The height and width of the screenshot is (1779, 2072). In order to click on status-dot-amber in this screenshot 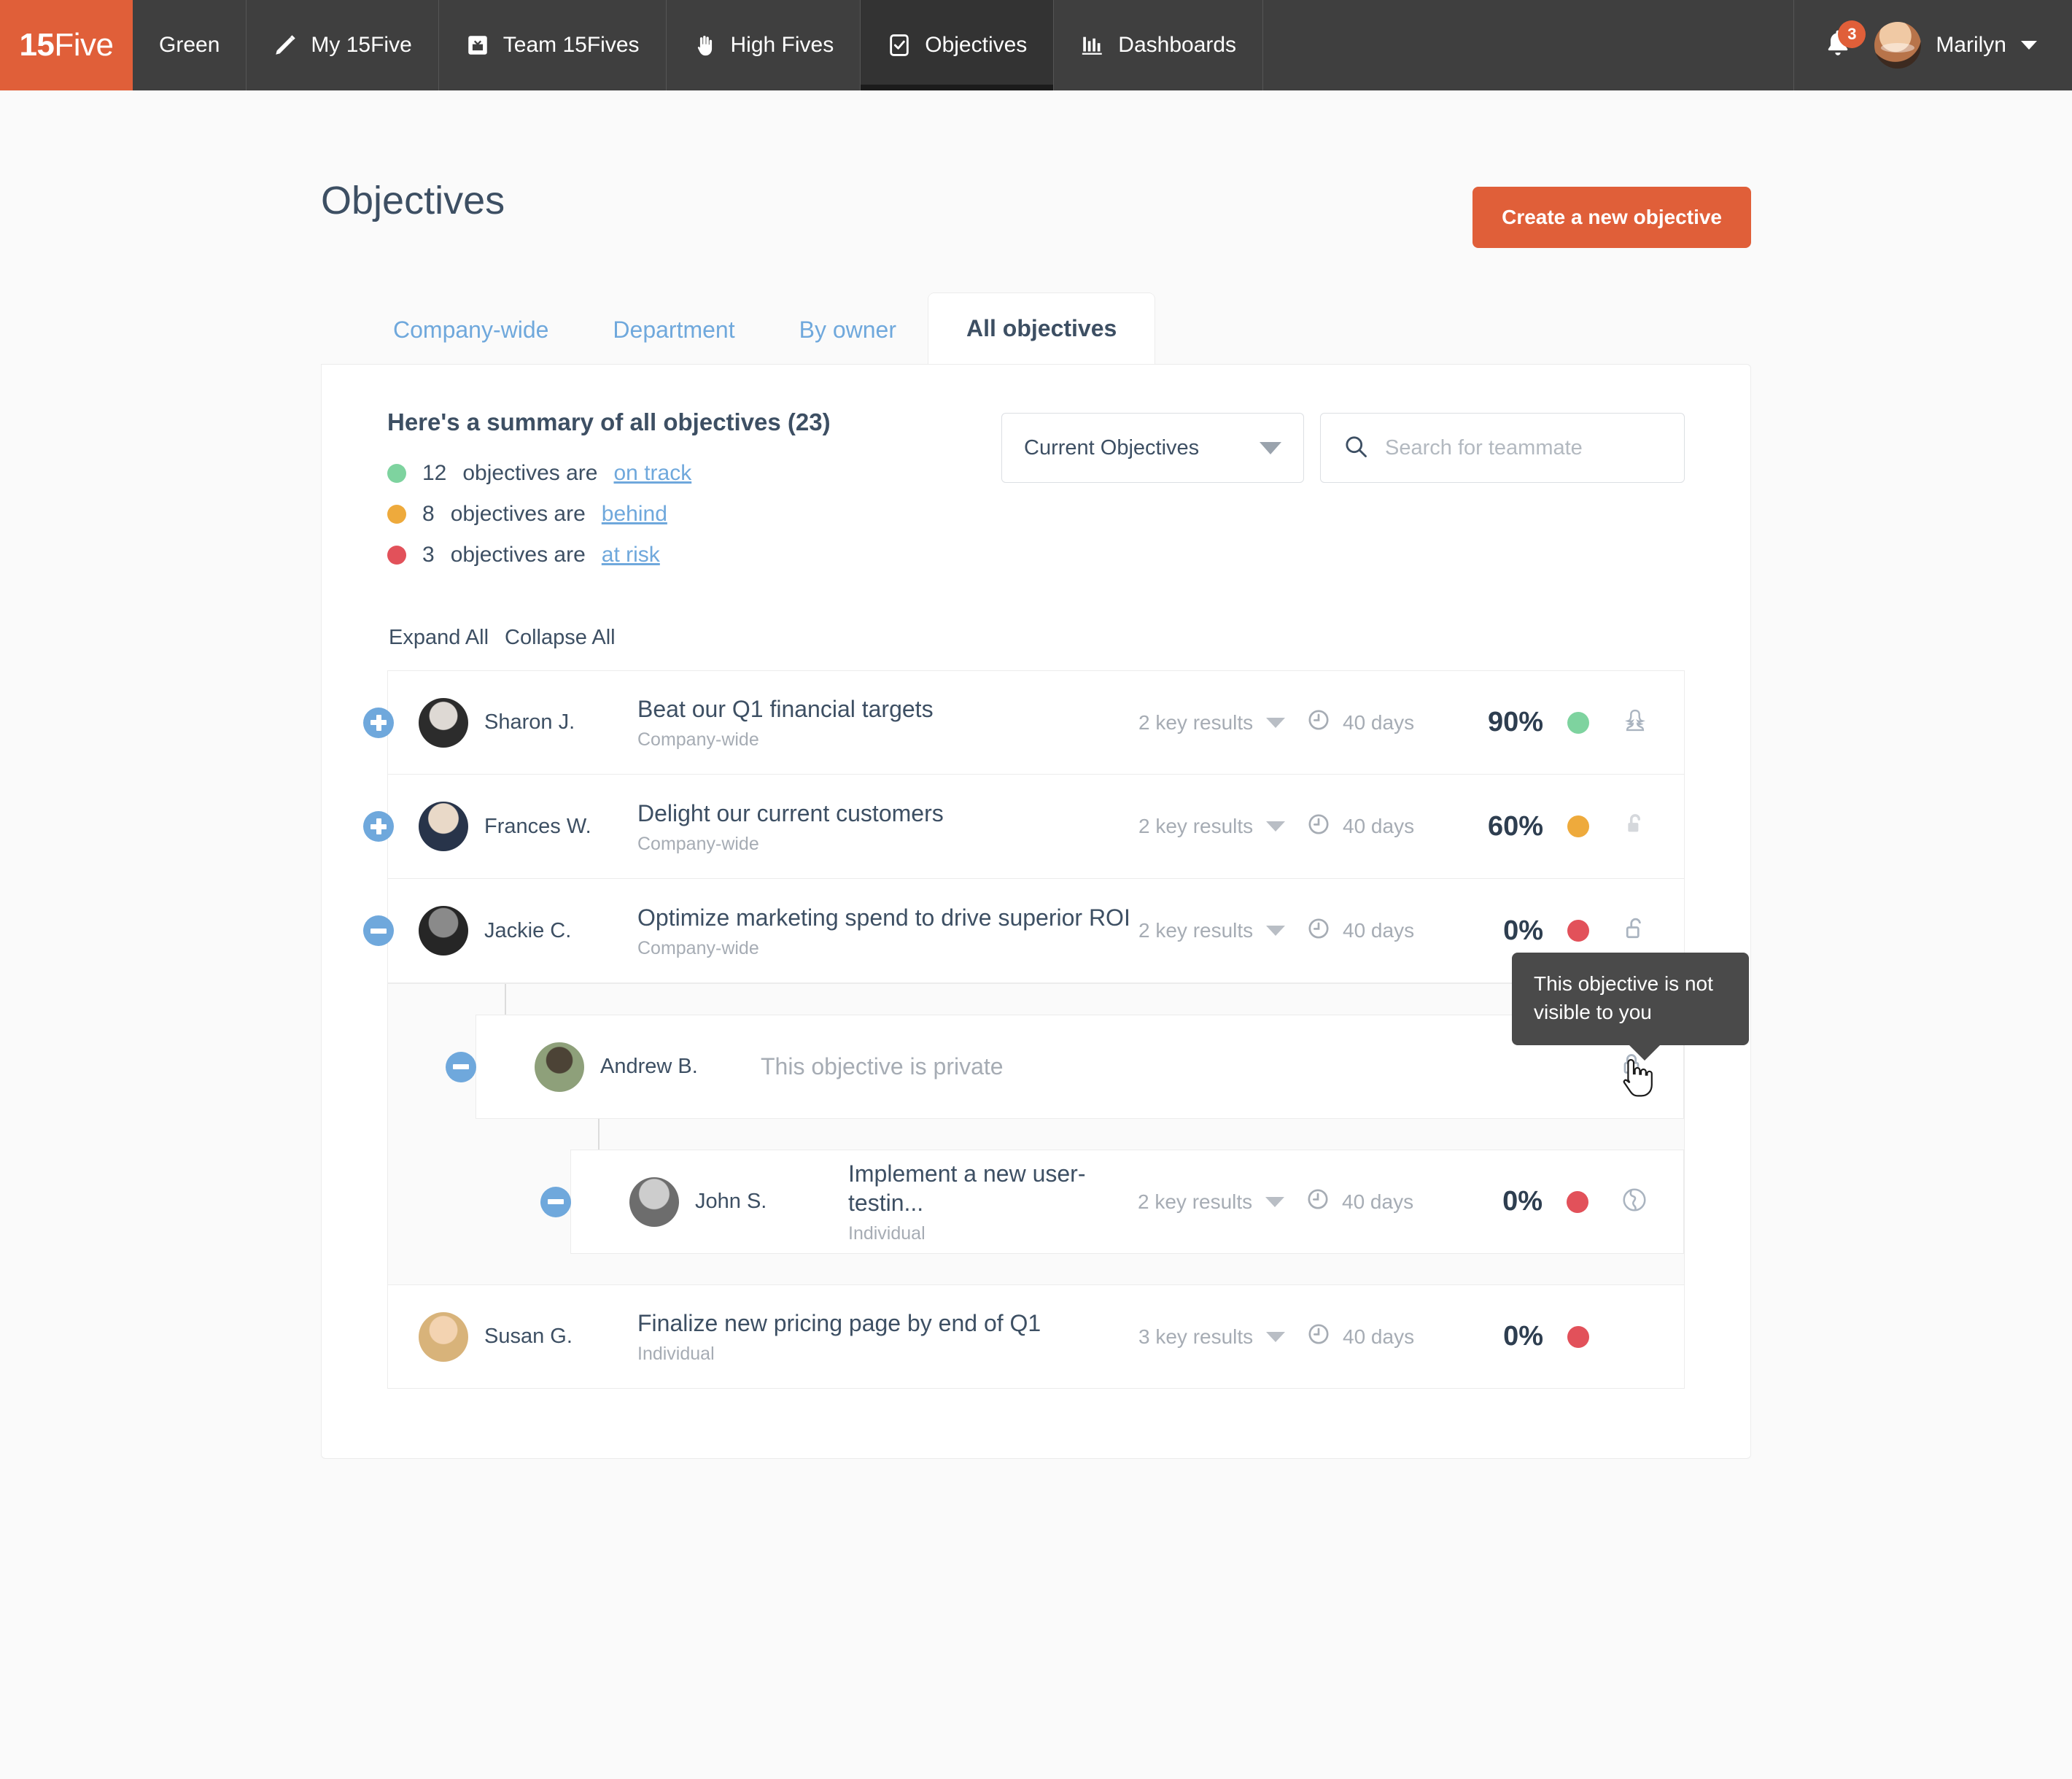, I will do `click(396, 514)`.